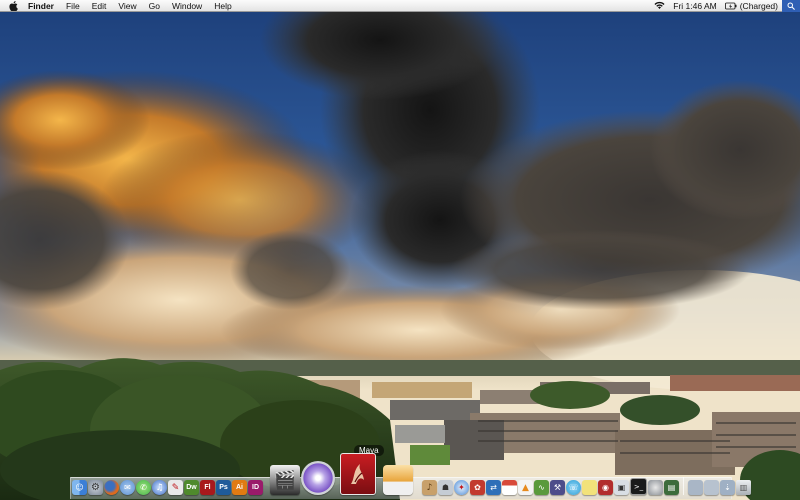 The image size is (800, 500). What do you see at coordinates (711, 487) in the screenshot?
I see `dock-documents-stack` at bounding box center [711, 487].